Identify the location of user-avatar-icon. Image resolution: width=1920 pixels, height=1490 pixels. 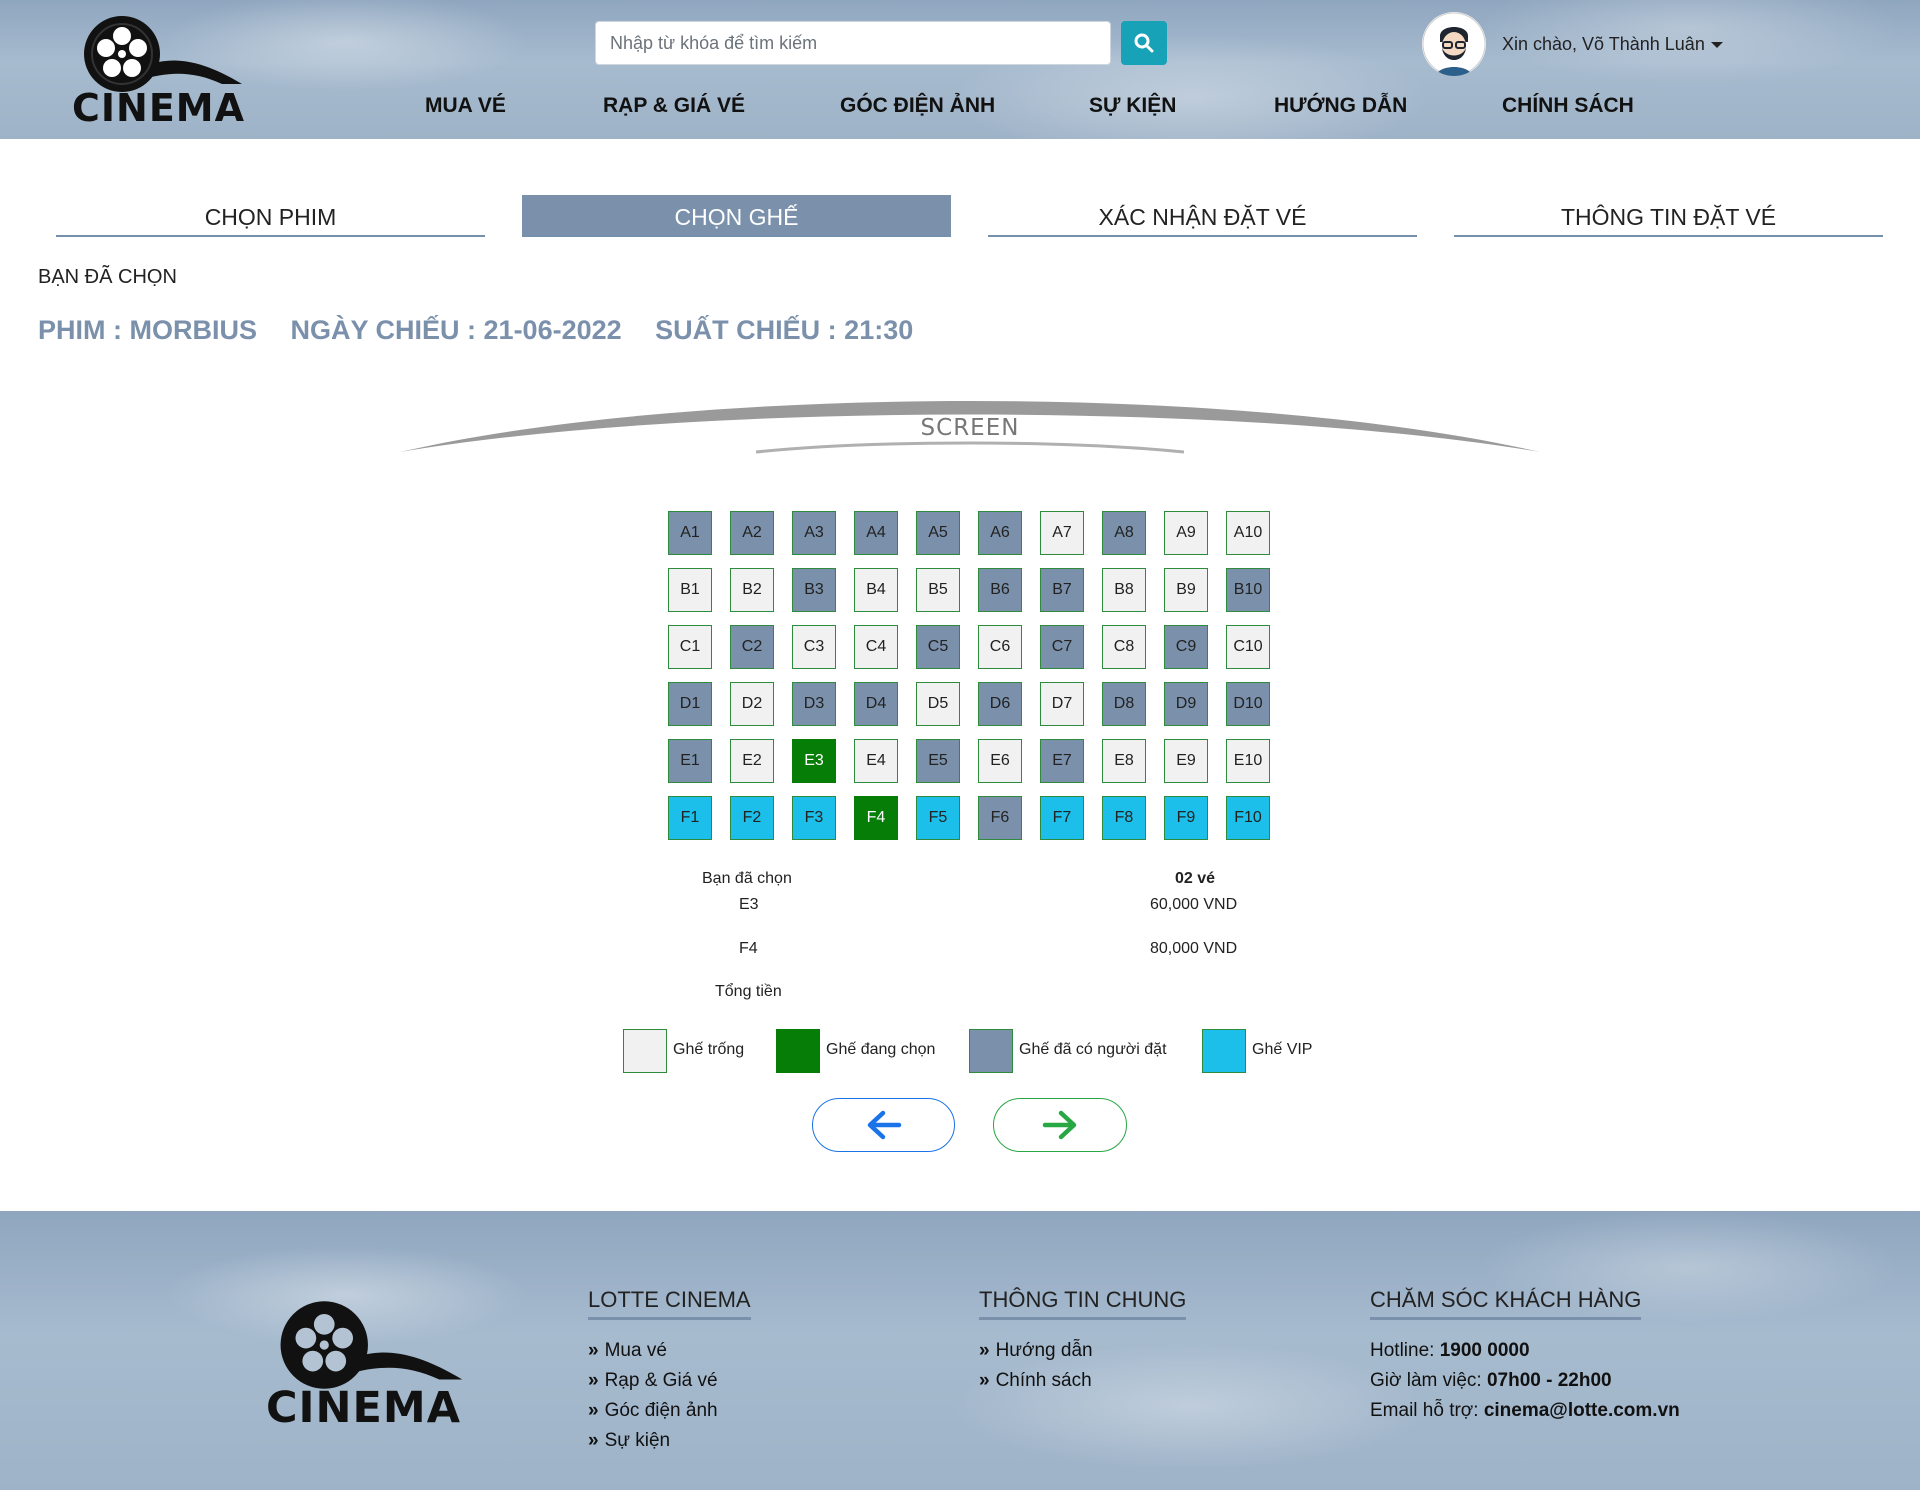
(1454, 44).